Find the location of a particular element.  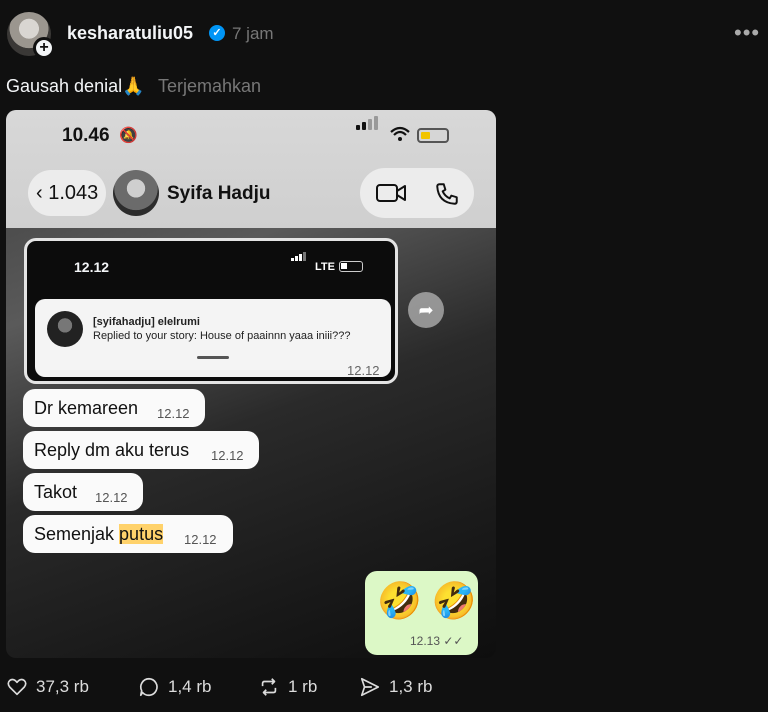

call-actions is located at coordinates (417, 193).